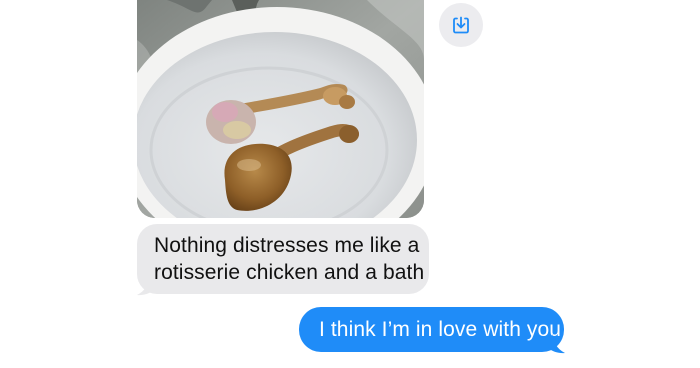  I want to click on sent-message-bubble: I think I’m in love with you, so click(432, 330).